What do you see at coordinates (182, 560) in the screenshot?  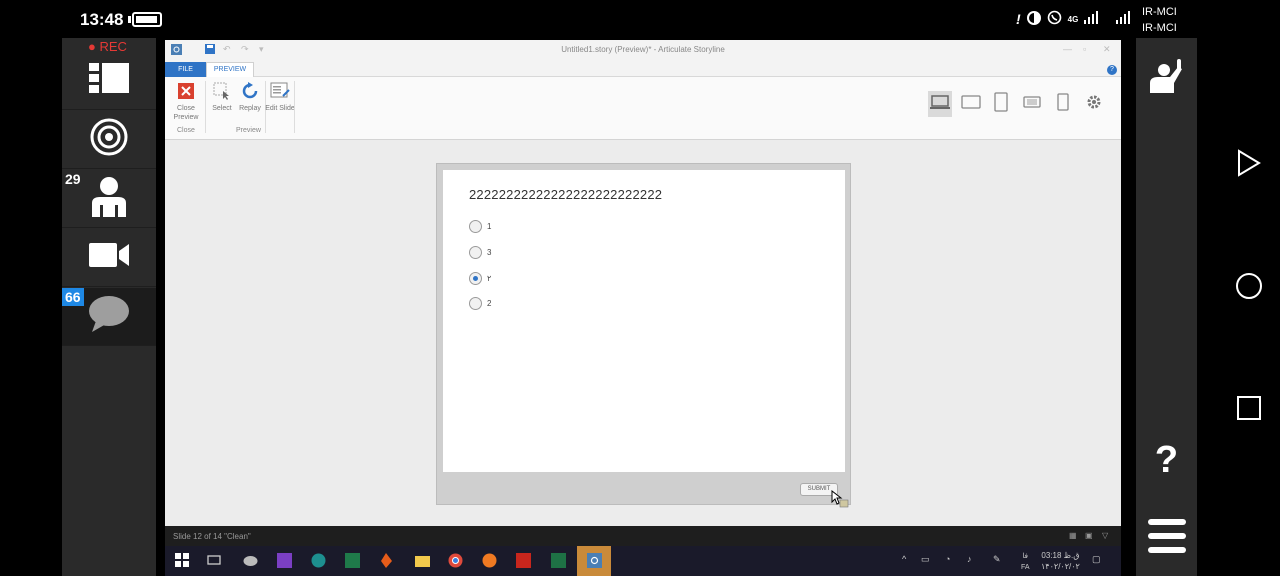 I see `windows-start-icon` at bounding box center [182, 560].